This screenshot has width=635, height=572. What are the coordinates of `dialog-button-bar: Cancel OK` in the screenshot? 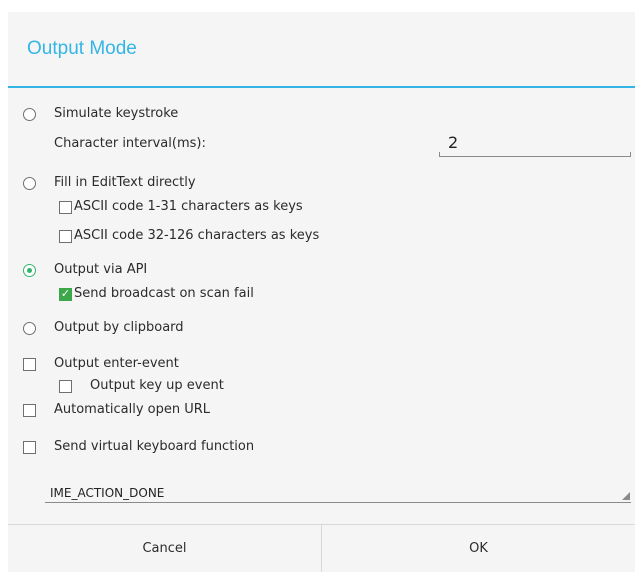 It's located at (321, 548).